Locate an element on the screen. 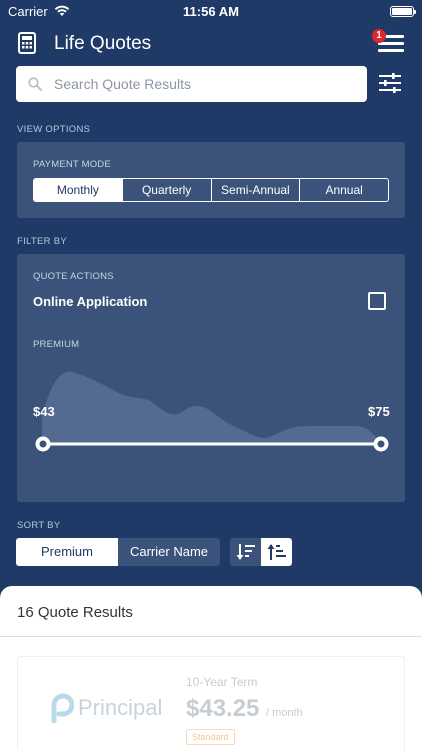  rate-class-badge: Standard is located at coordinates (210, 737).